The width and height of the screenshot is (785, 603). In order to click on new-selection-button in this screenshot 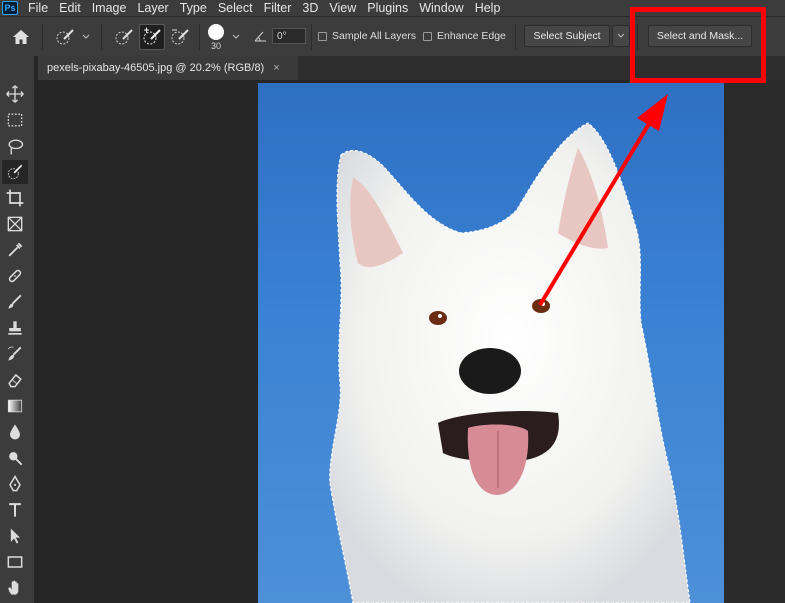, I will do `click(124, 37)`.